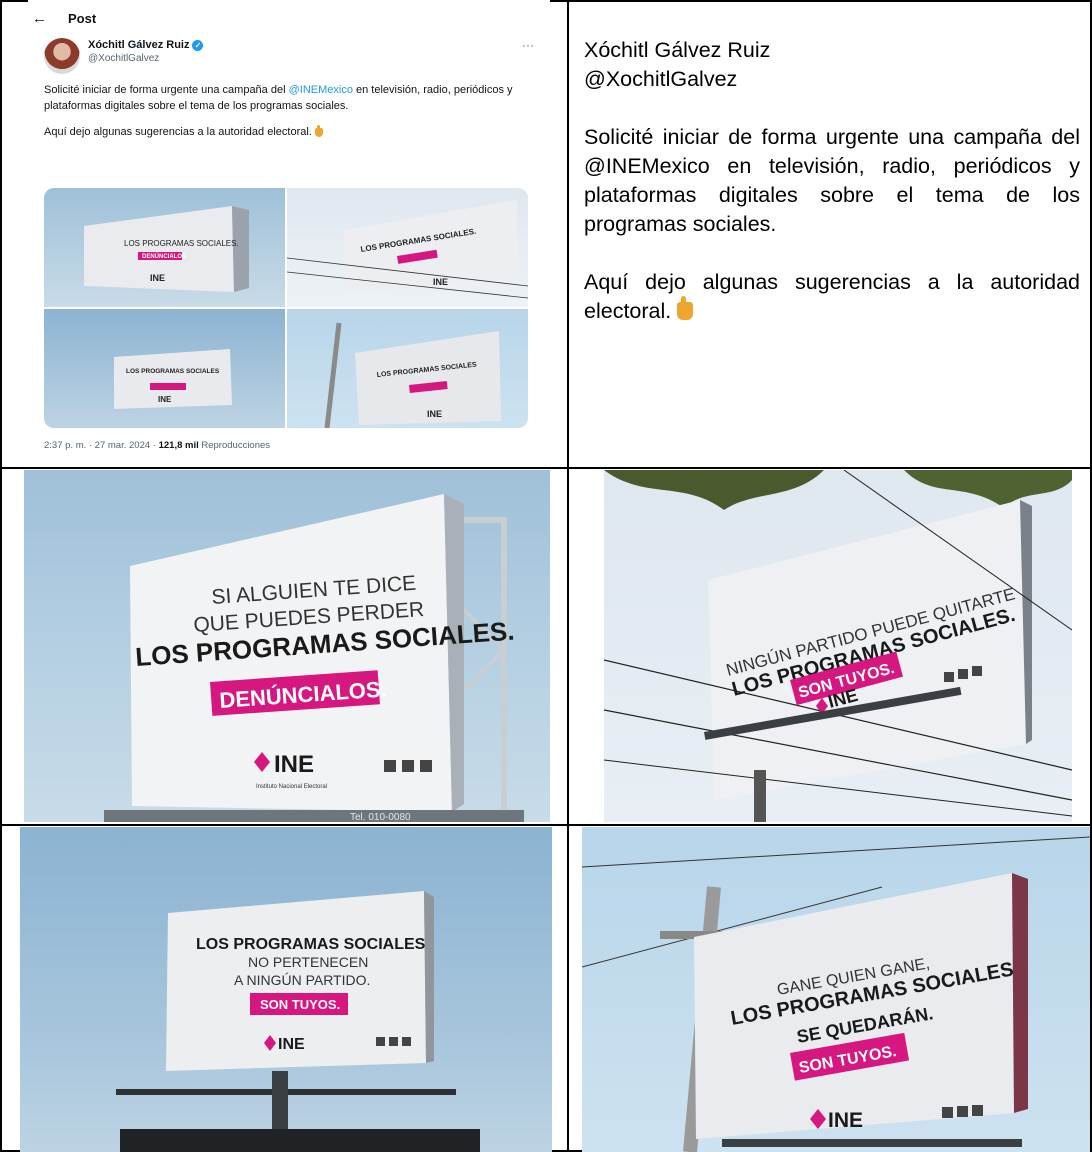  What do you see at coordinates (165, 256) in the screenshot?
I see `thumb-tag: DENÚNCIALOS.` at bounding box center [165, 256].